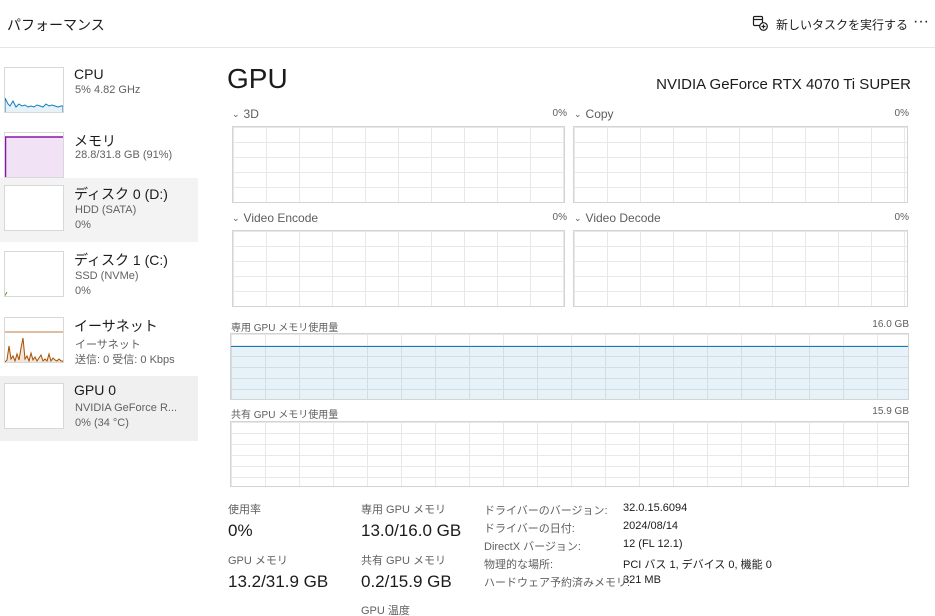 Image resolution: width=935 pixels, height=616 pixels. What do you see at coordinates (108, 345) in the screenshot?
I see `sidebar-item-sub: イーサネット` at bounding box center [108, 345].